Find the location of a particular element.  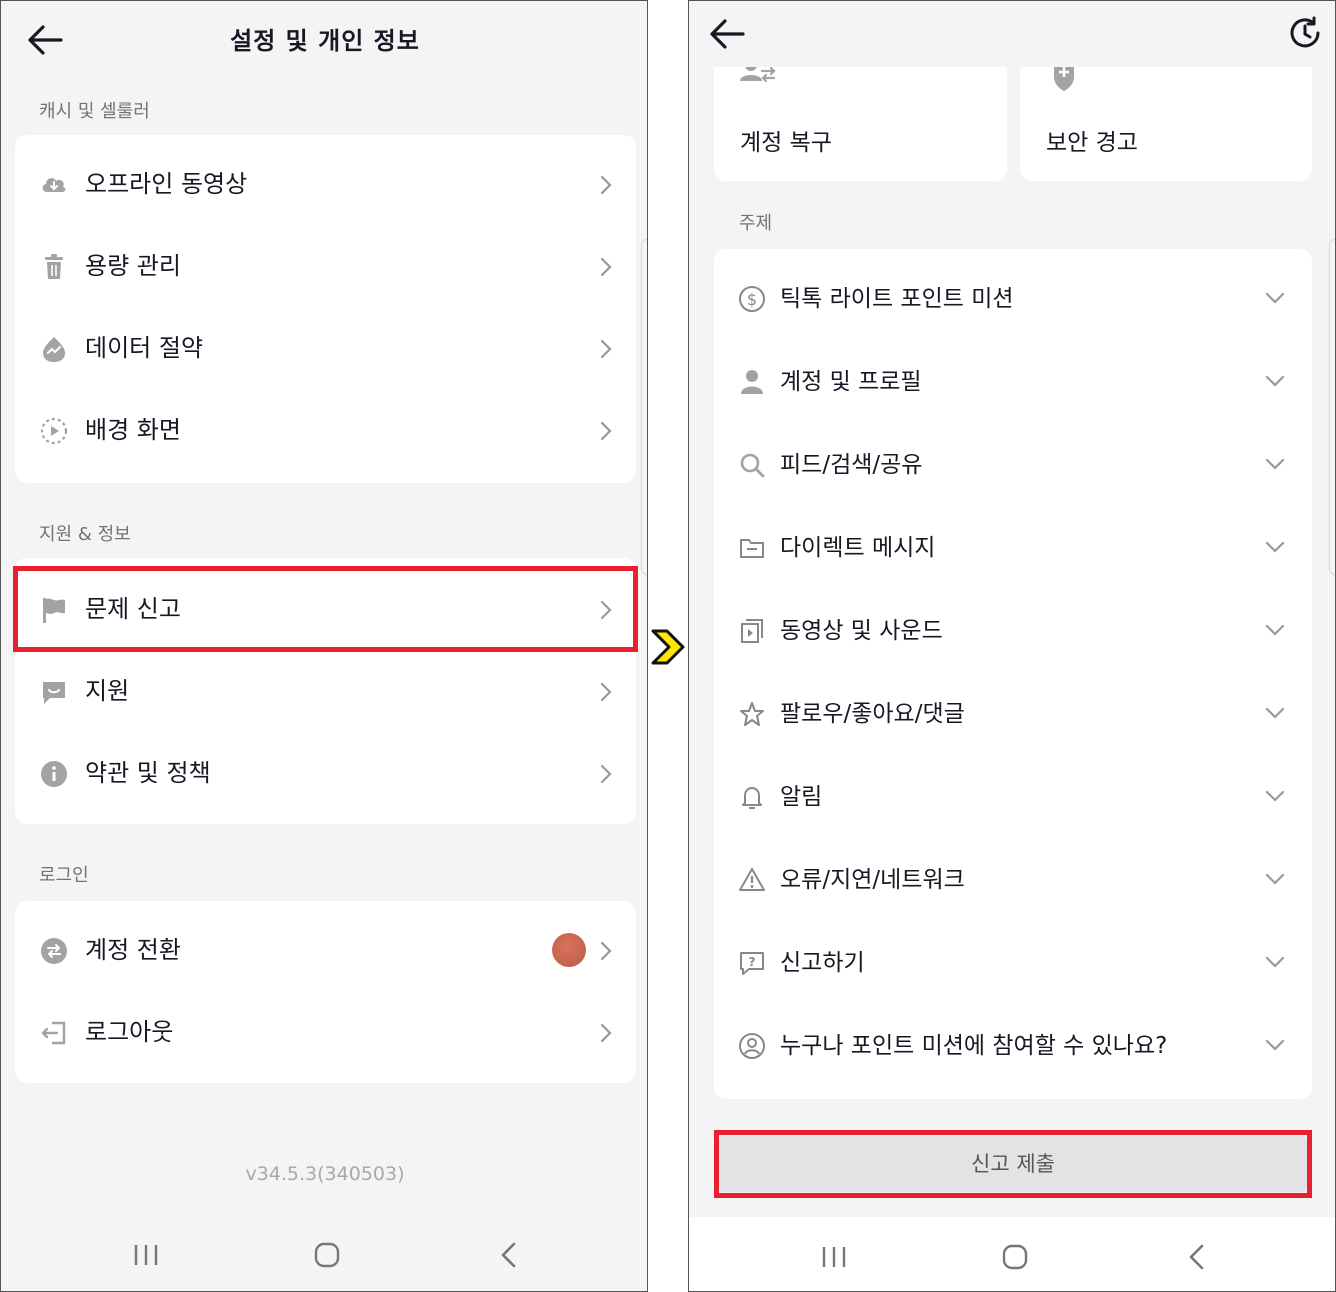

topic-label: 알림 is located at coordinates (801, 797).